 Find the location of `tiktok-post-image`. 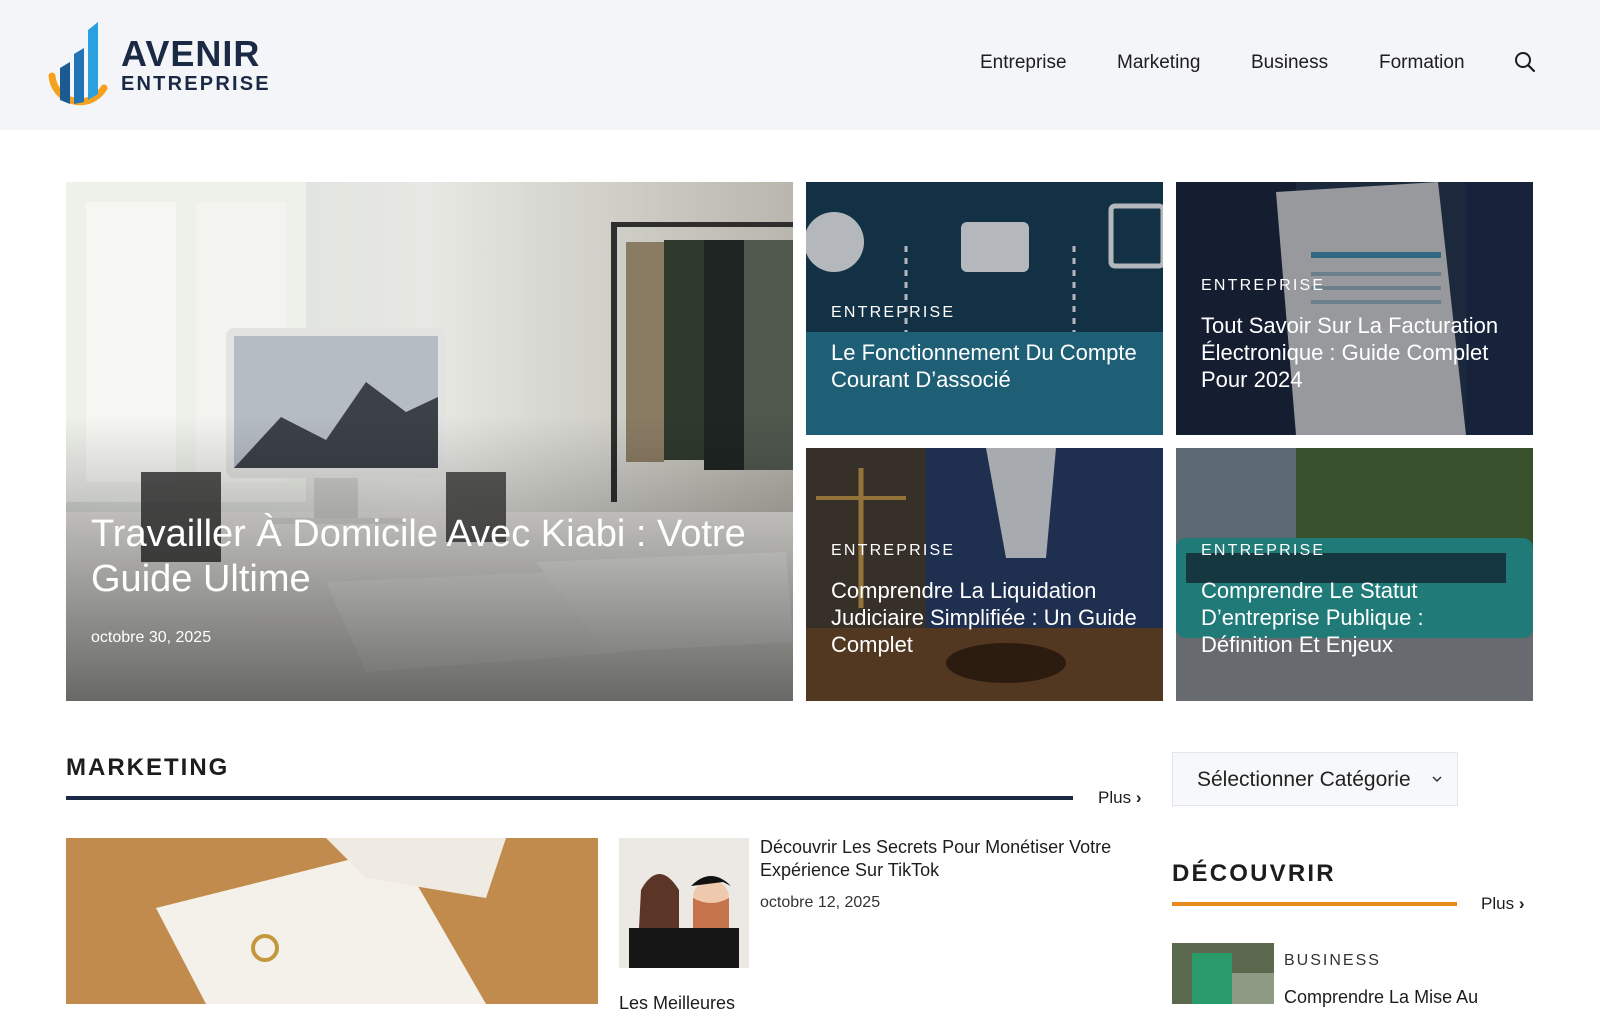

tiktok-post-image is located at coordinates (684, 903).